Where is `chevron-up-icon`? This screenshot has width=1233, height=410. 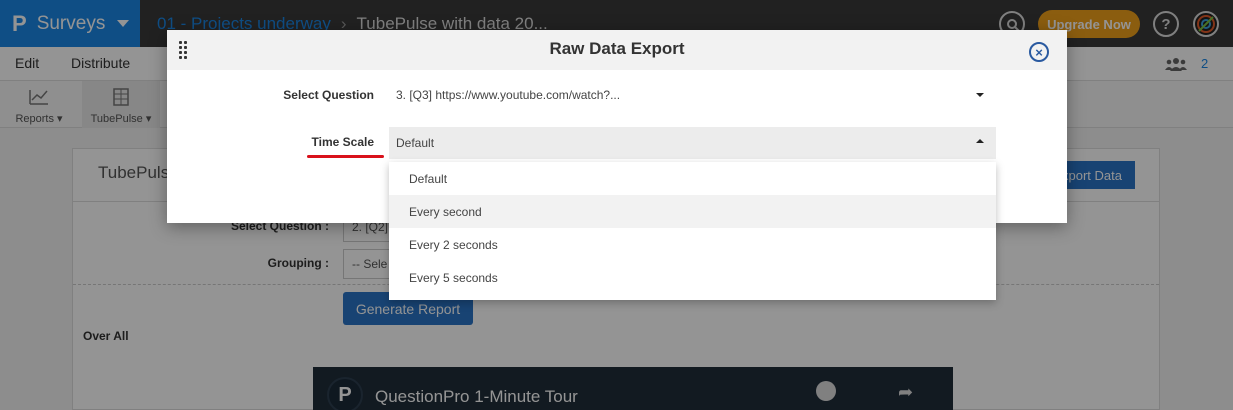 chevron-up-icon is located at coordinates (980, 141).